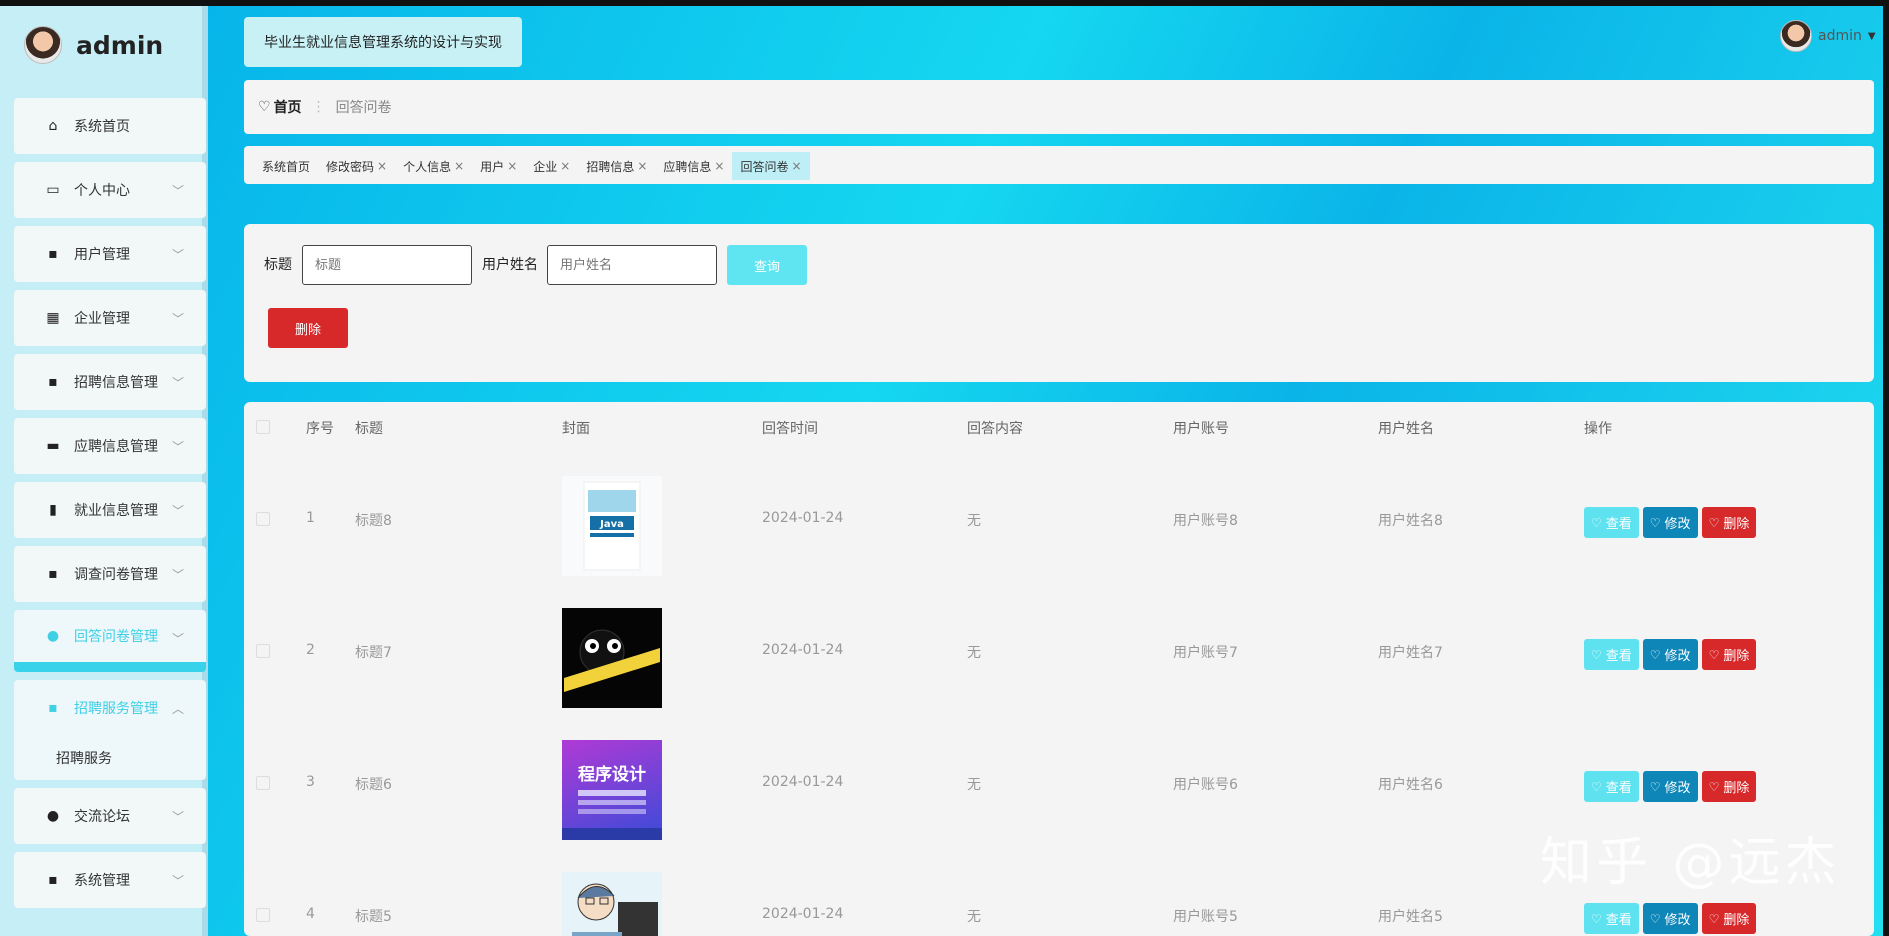 The image size is (1889, 936). I want to click on sidebar-item-answer-survey: ● 回答问卷管理 ﹀, so click(110, 641).